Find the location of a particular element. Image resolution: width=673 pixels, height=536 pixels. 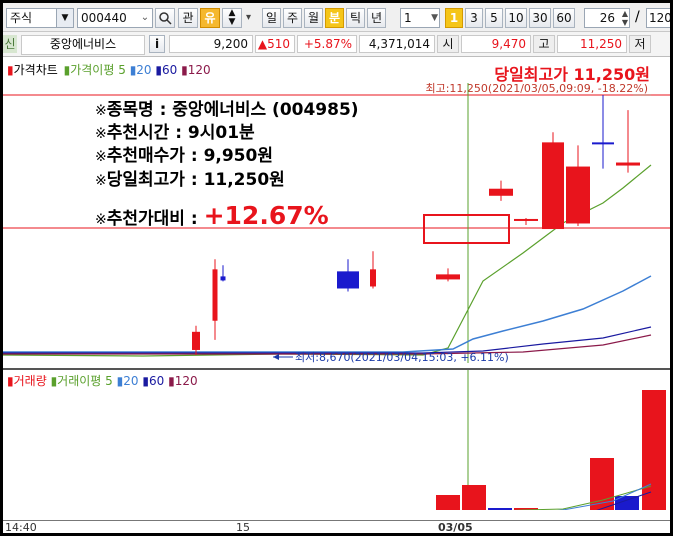

price-change: ▲510 is located at coordinates (275, 44).